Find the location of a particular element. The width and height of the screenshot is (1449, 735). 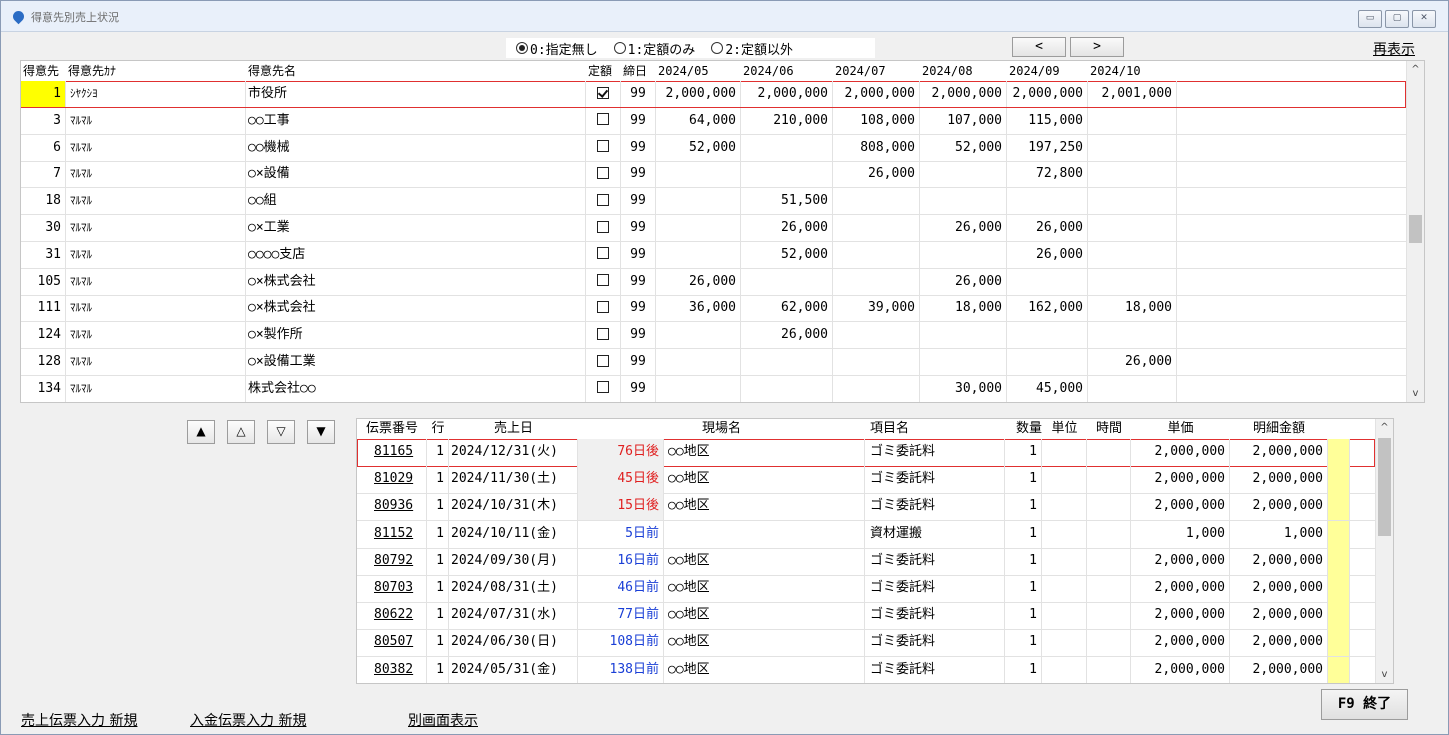

site-name-cell: ○○地区 is located at coordinates (764, 561).